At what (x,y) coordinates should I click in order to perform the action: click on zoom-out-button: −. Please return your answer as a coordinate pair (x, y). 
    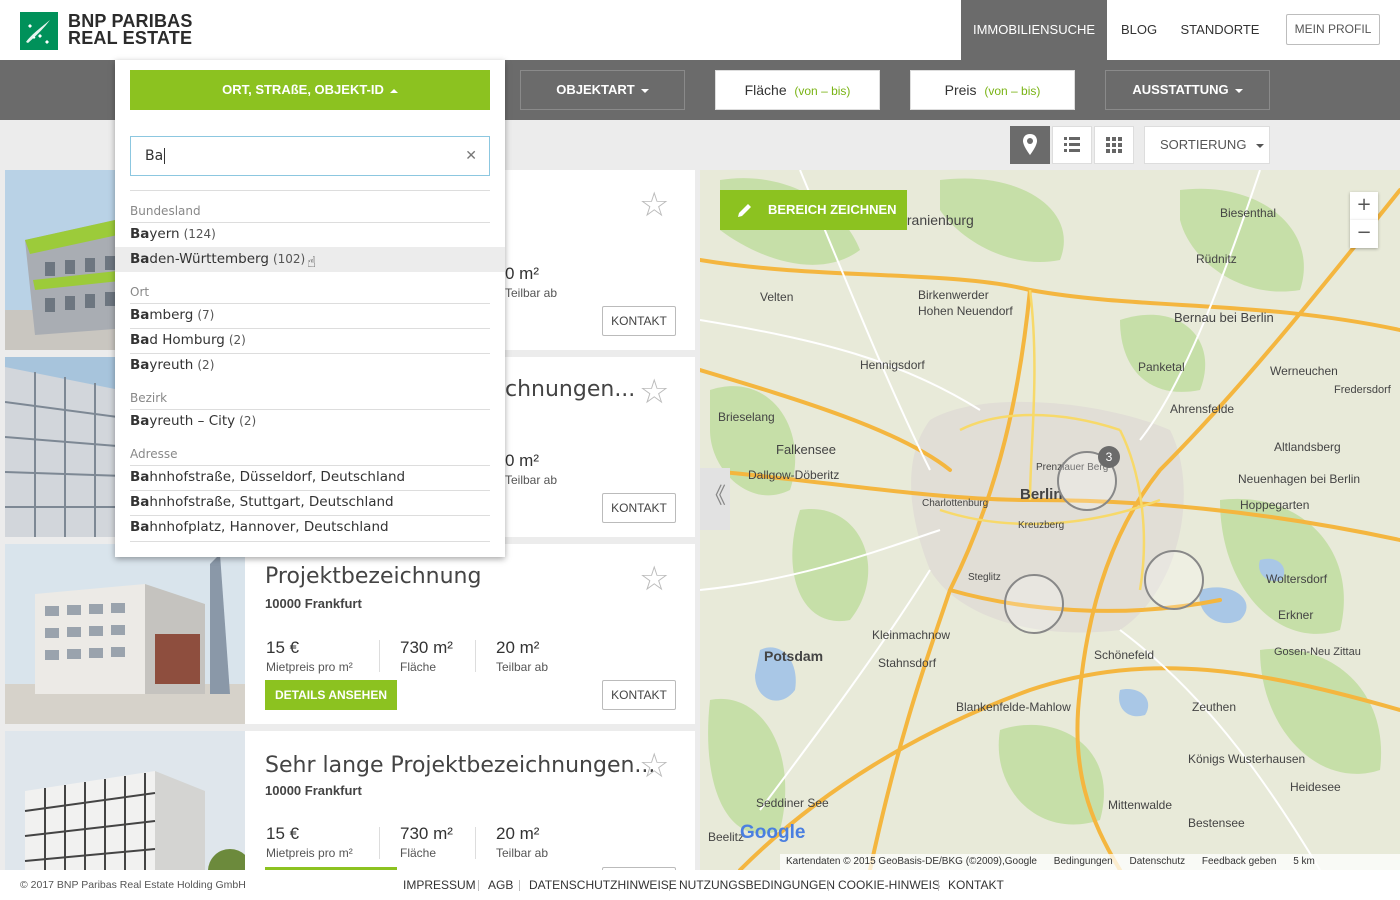
    Looking at the image, I should click on (1364, 234).